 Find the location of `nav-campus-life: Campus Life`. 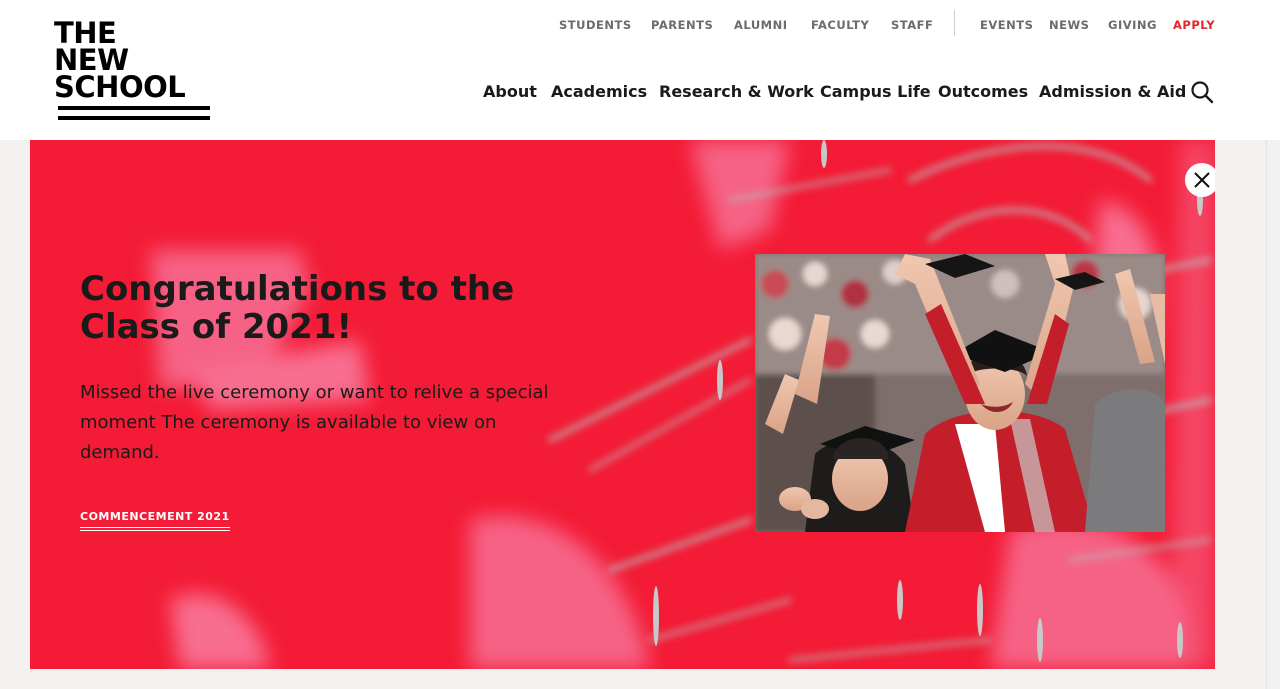

nav-campus-life: Campus Life is located at coordinates (875, 91).